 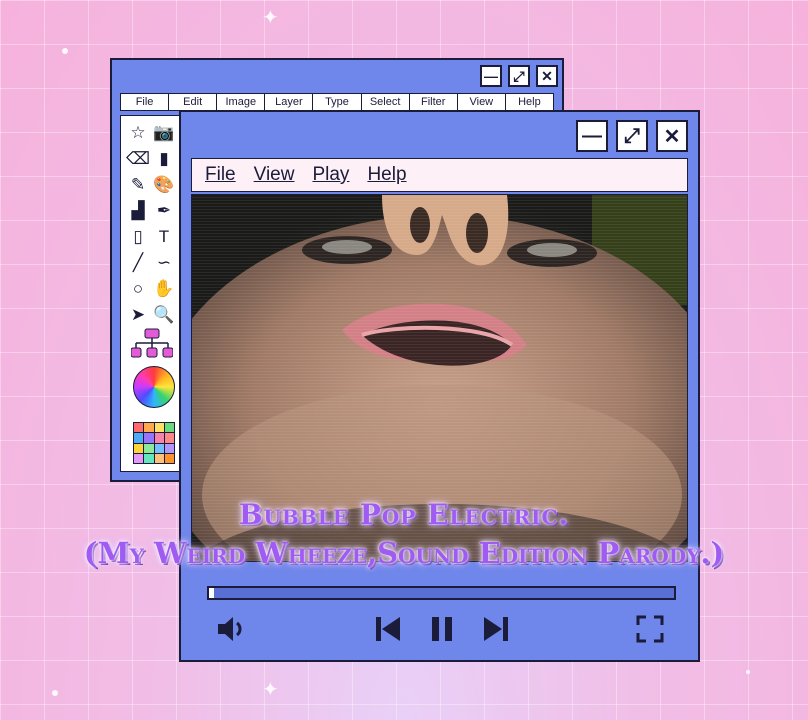 I want to click on ellipse-tool-icon: ○, so click(x=138, y=289).